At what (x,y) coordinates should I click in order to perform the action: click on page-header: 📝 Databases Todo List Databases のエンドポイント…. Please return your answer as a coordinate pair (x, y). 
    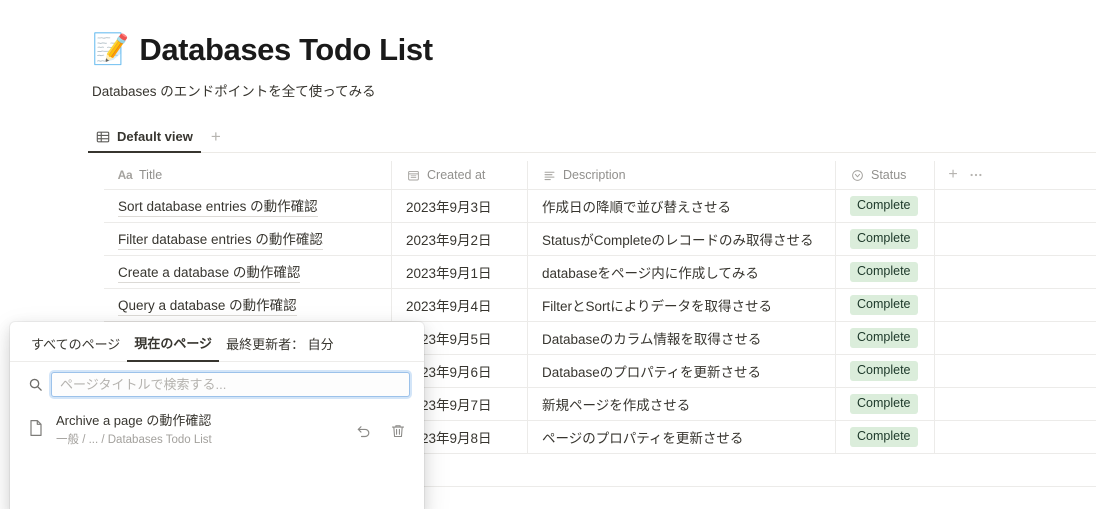
    Looking at the image, I should click on (522, 67).